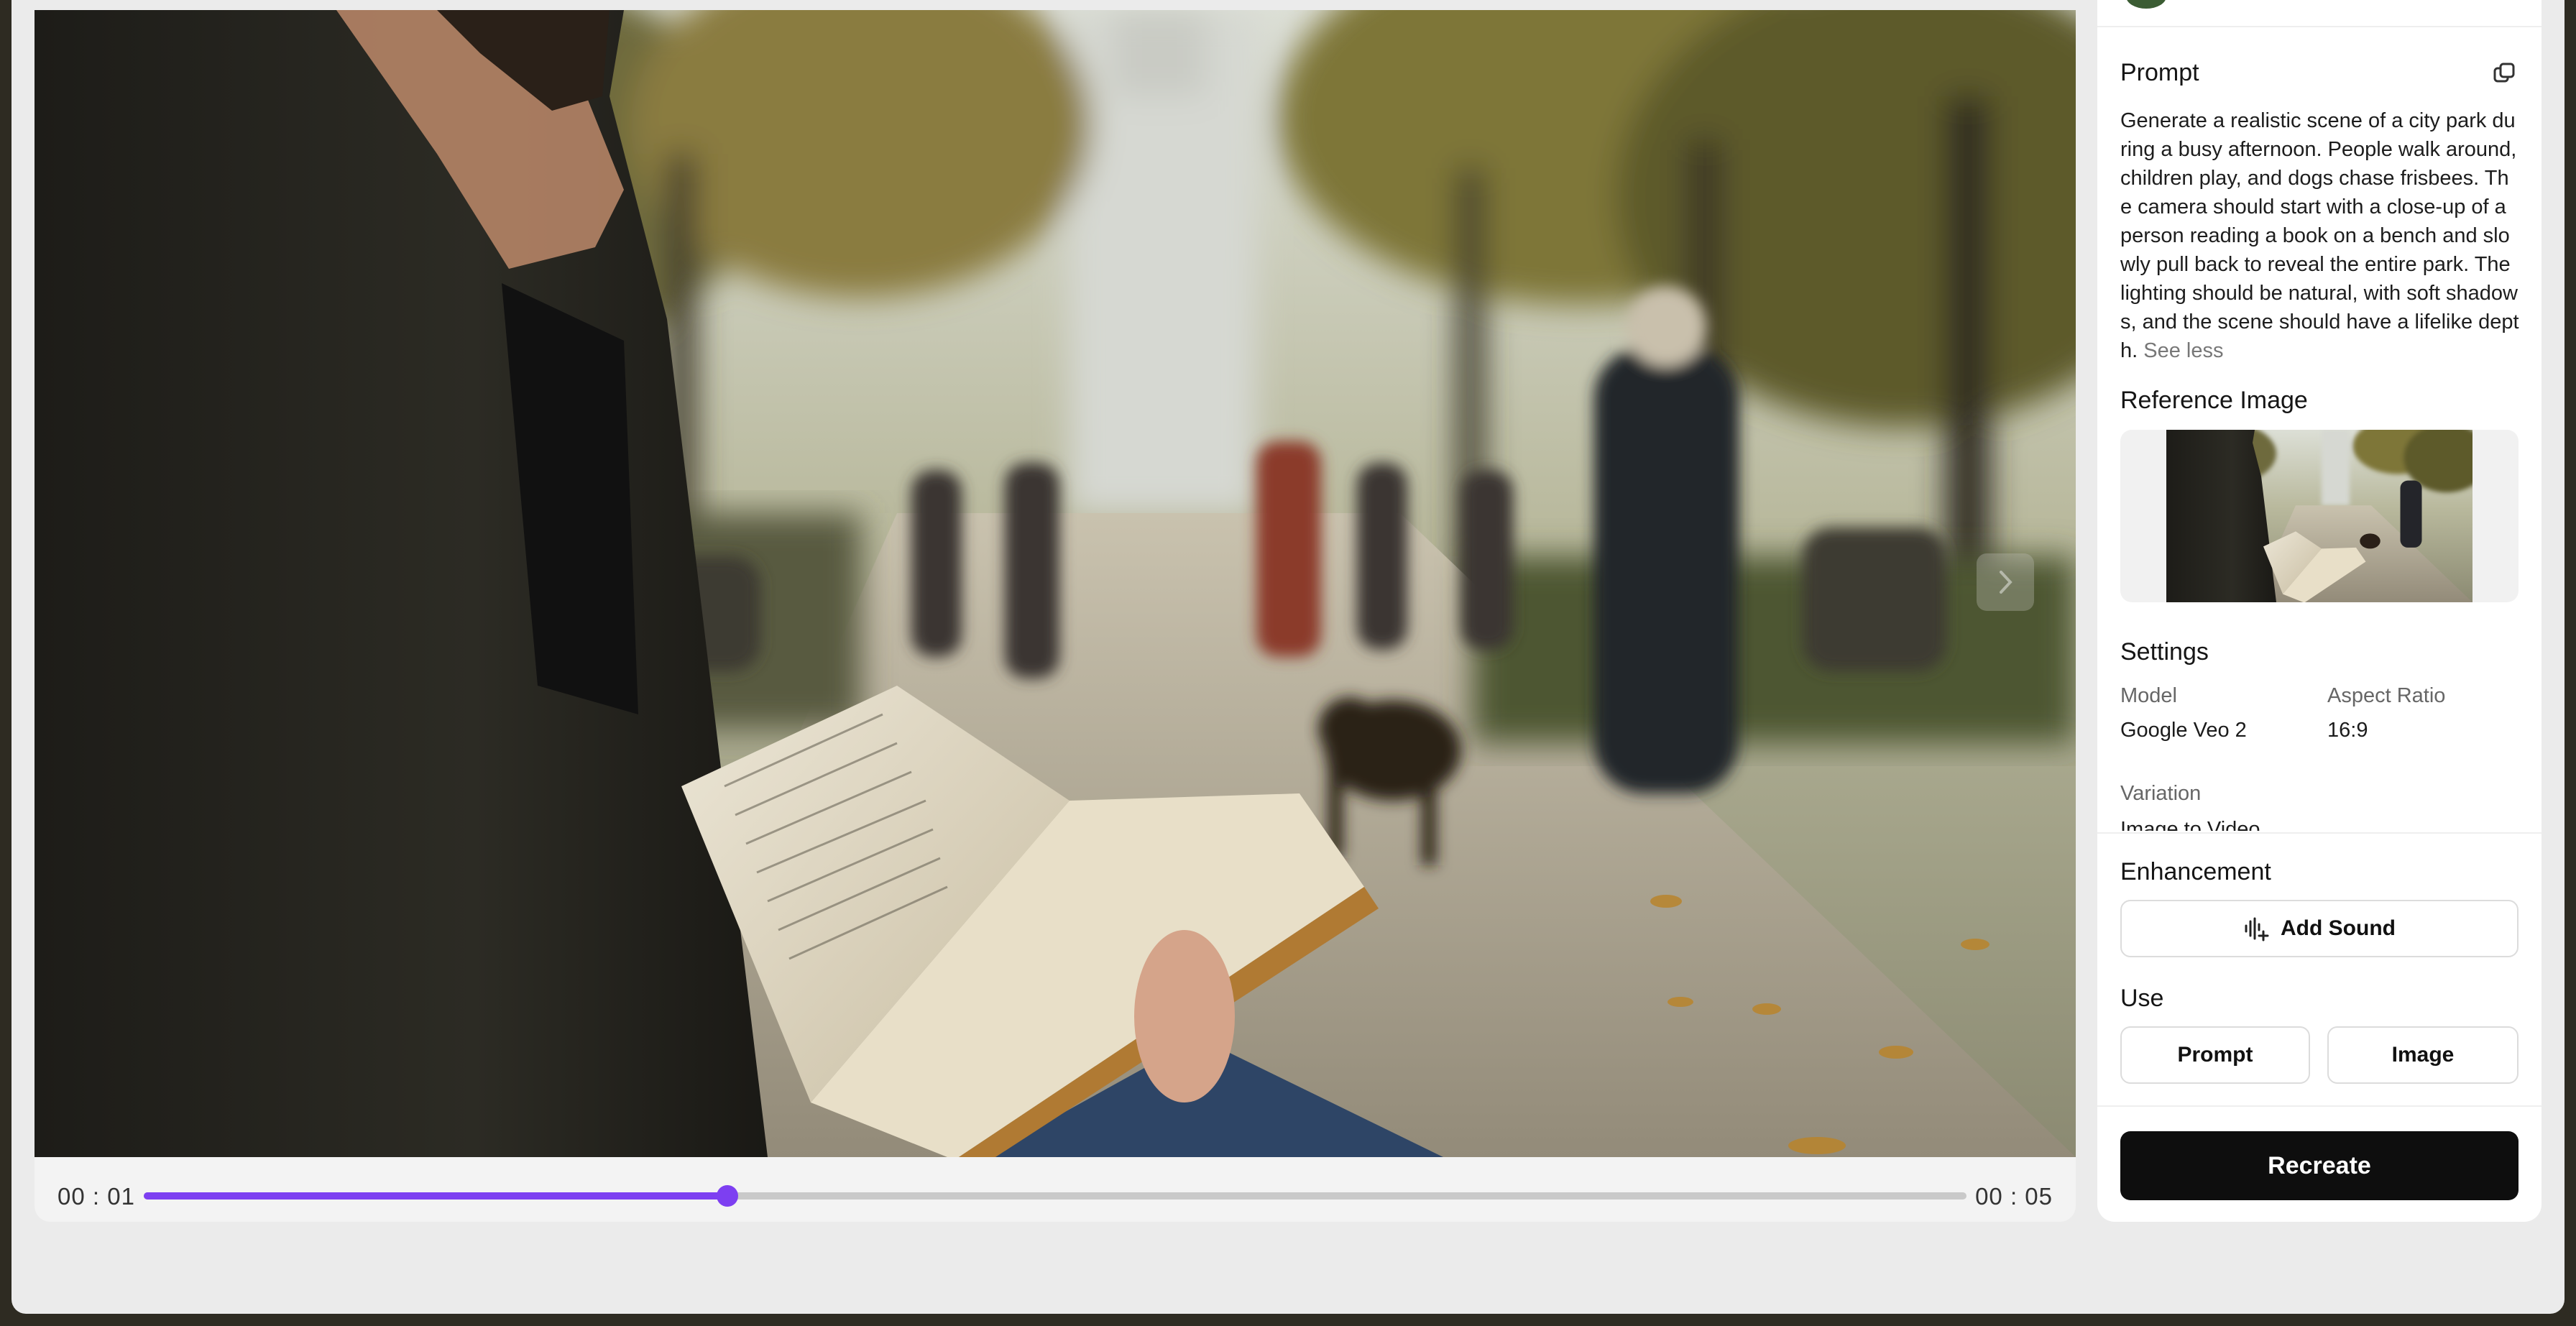 The height and width of the screenshot is (1326, 2576). I want to click on current-time: 00 : 01, so click(96, 1196).